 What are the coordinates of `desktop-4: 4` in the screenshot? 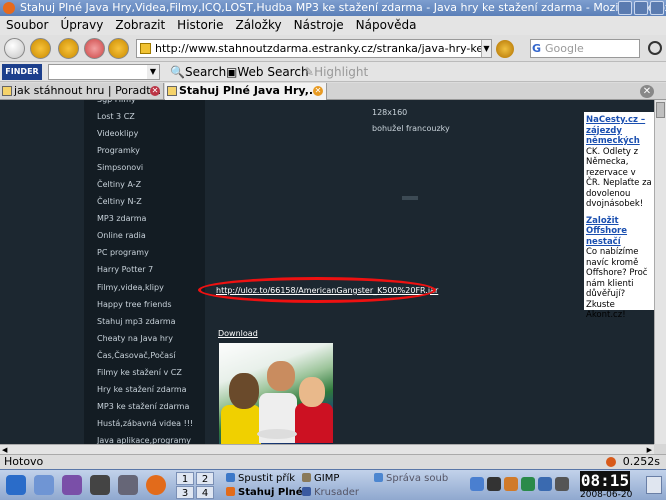 It's located at (205, 492).